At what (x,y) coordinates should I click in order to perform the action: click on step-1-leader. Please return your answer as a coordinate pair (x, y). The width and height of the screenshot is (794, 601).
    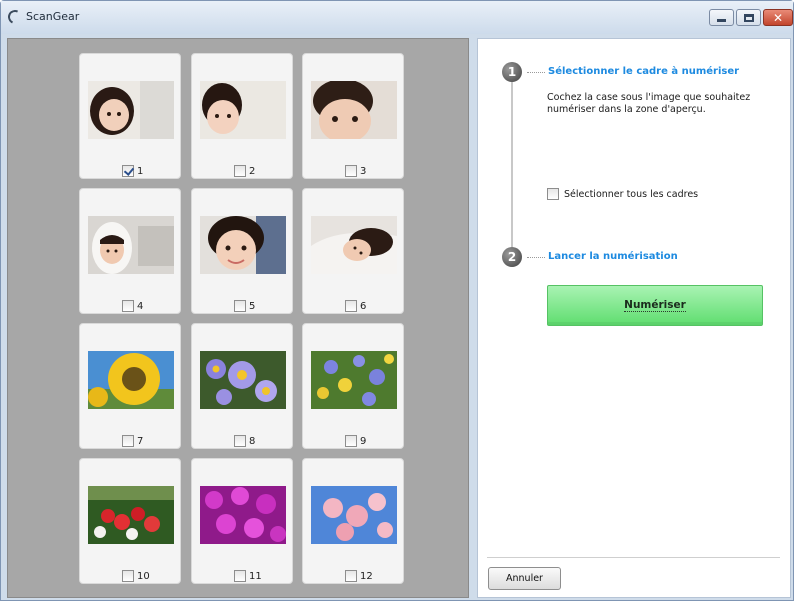
    Looking at the image, I should click on (536, 72).